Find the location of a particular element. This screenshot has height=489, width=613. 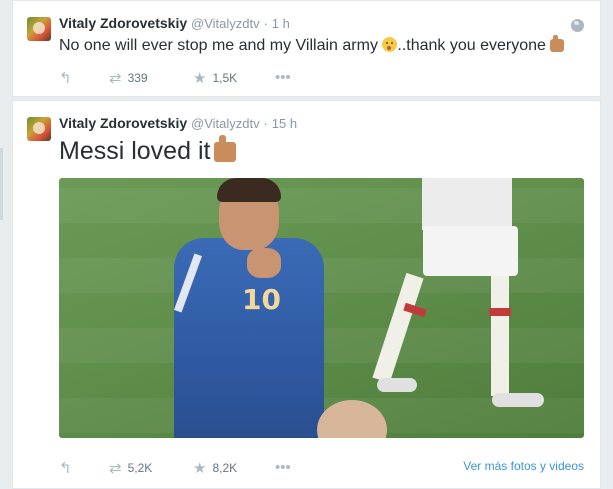

favorite-button: ★ 8,2K is located at coordinates (215, 468).